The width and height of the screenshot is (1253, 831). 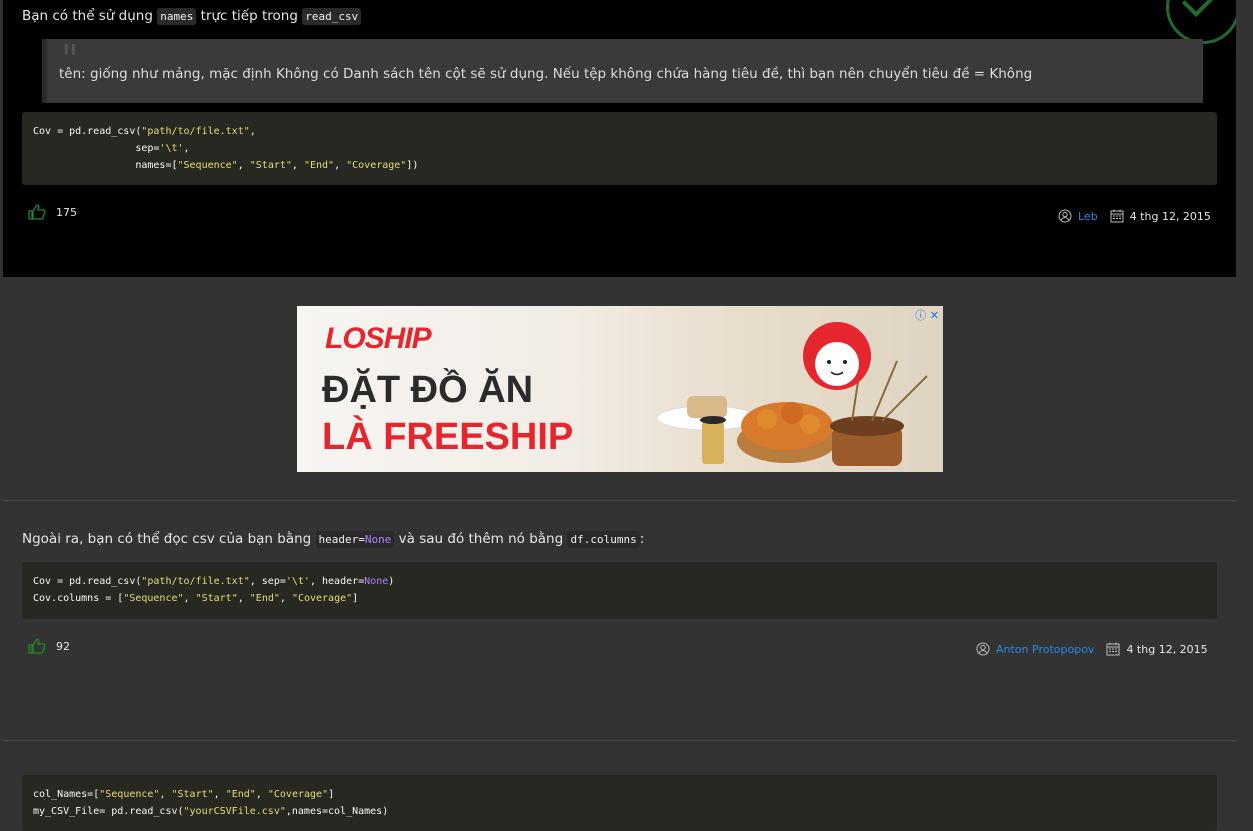 I want to click on code-keyword: None, so click(x=378, y=539).